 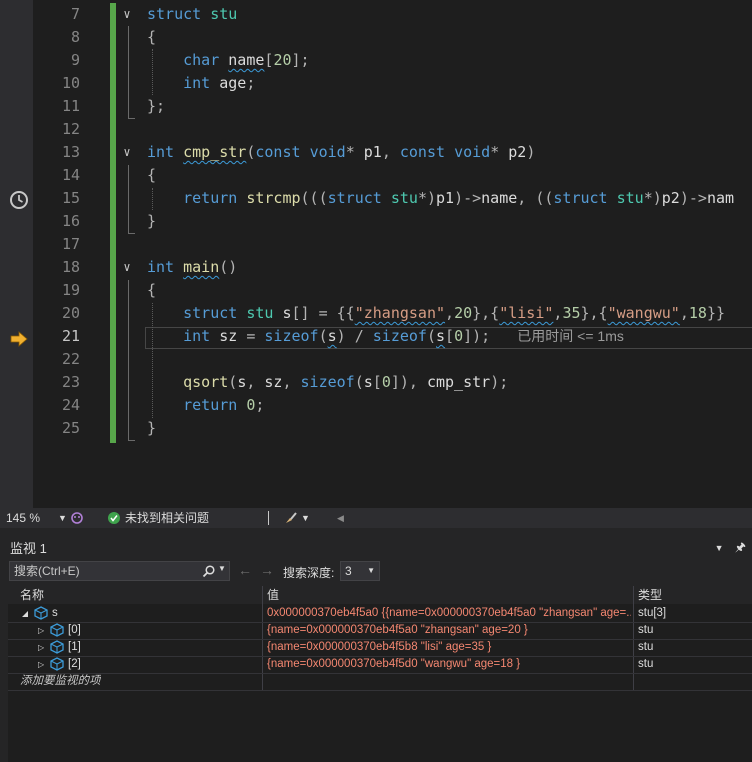 What do you see at coordinates (245, 570) in the screenshot?
I see `back-arrow-icon: ←` at bounding box center [245, 570].